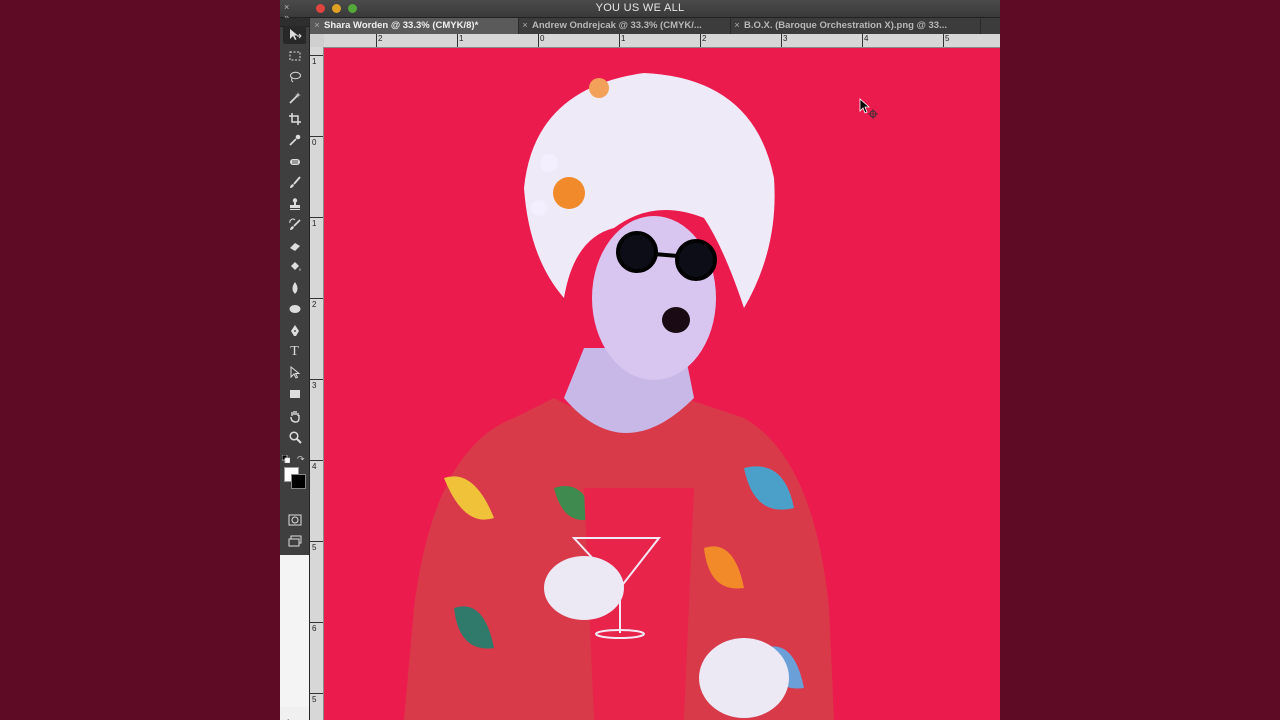 Image resolution: width=1280 pixels, height=720 pixels. I want to click on blur-tool-icon, so click(294, 288).